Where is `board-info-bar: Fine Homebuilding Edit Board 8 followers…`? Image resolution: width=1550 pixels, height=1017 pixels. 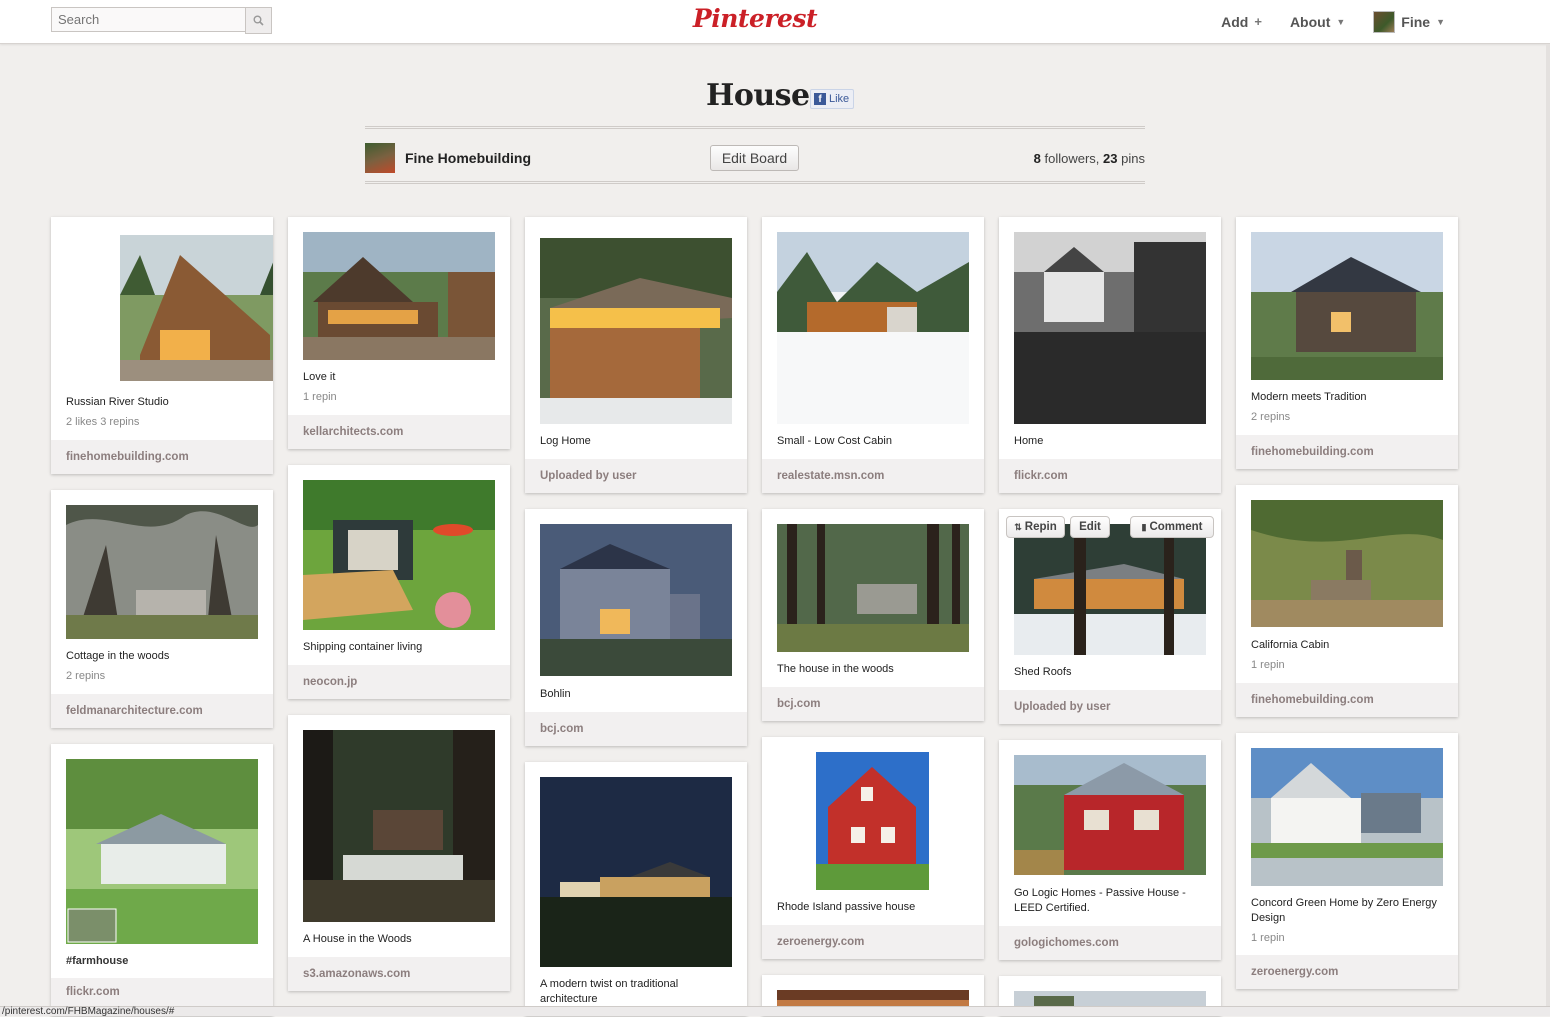
board-info-bar: Fine Homebuilding Edit Board 8 followers… is located at coordinates (755, 155).